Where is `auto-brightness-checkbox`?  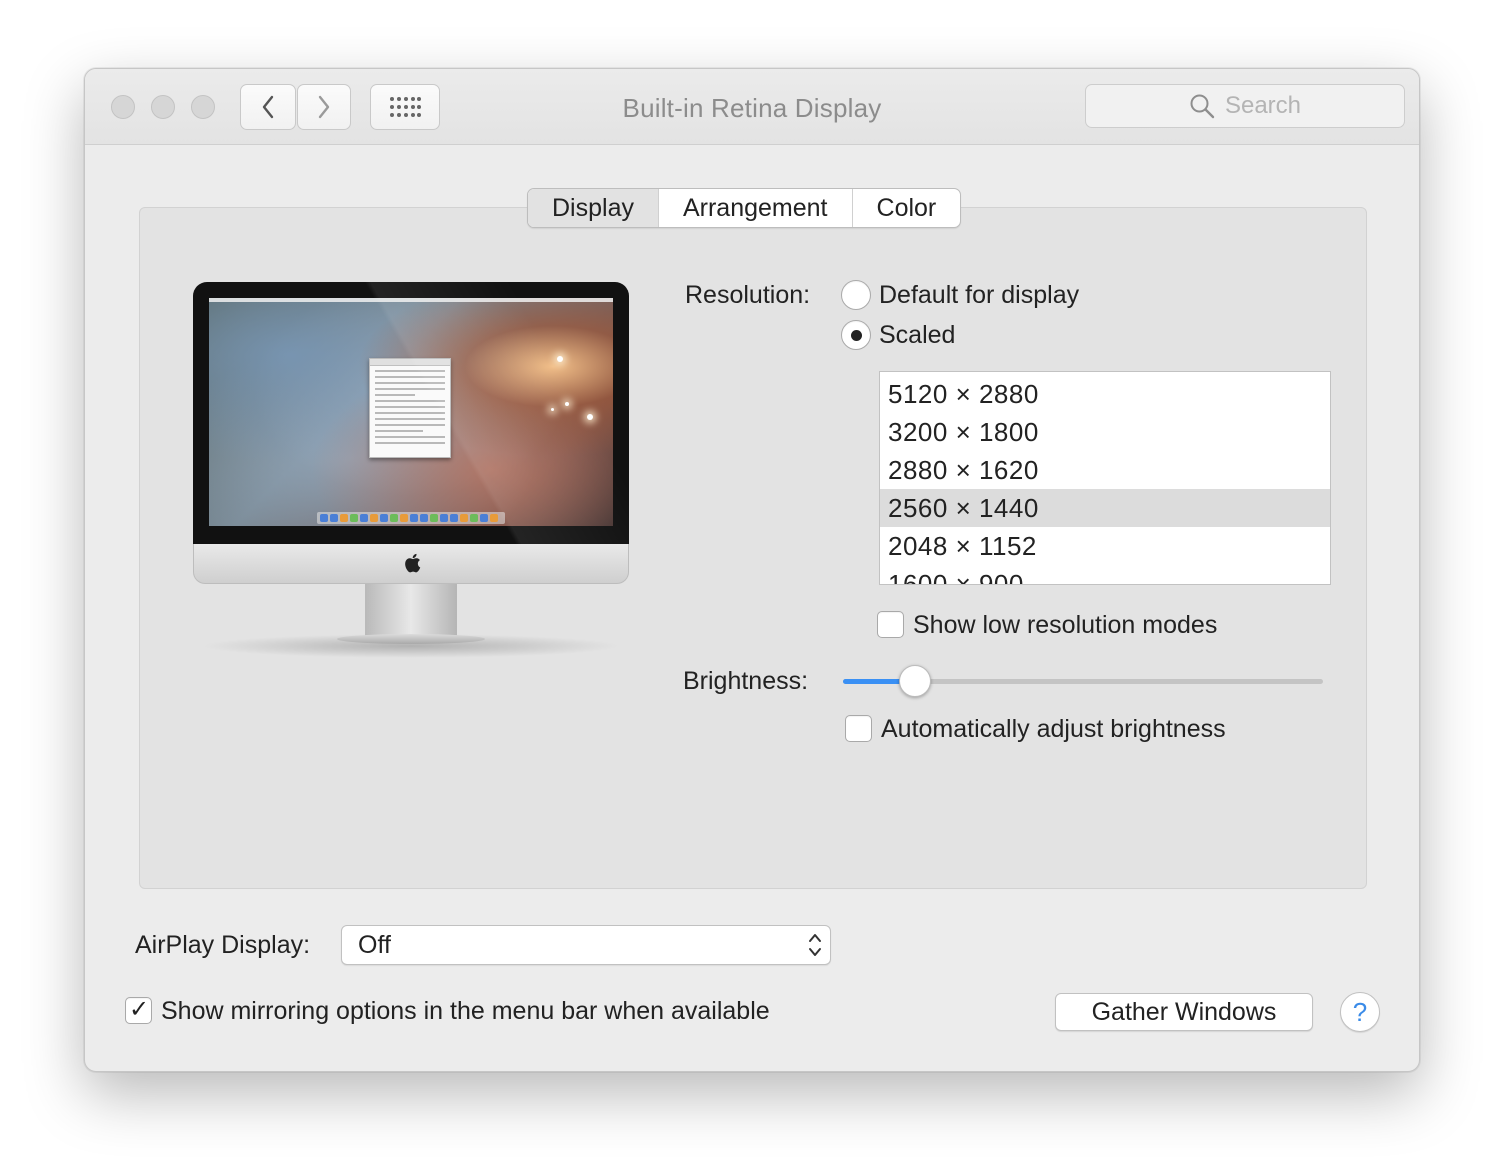 auto-brightness-checkbox is located at coordinates (858, 728).